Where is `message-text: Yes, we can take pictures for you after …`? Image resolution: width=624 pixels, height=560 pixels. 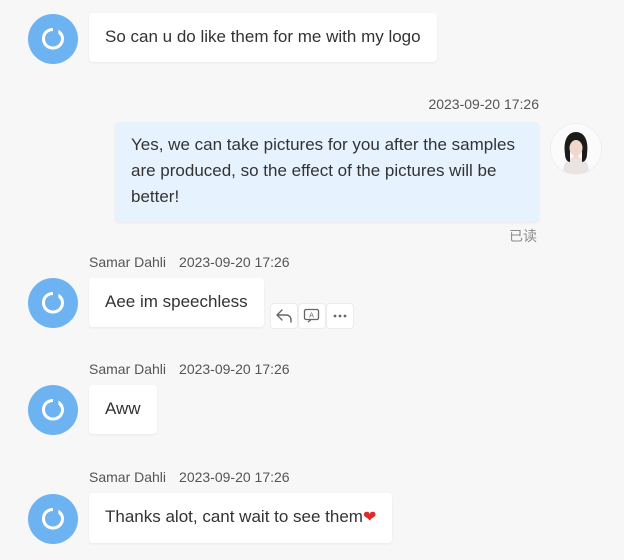
message-text: Yes, we can take pictures for you after … is located at coordinates (323, 170).